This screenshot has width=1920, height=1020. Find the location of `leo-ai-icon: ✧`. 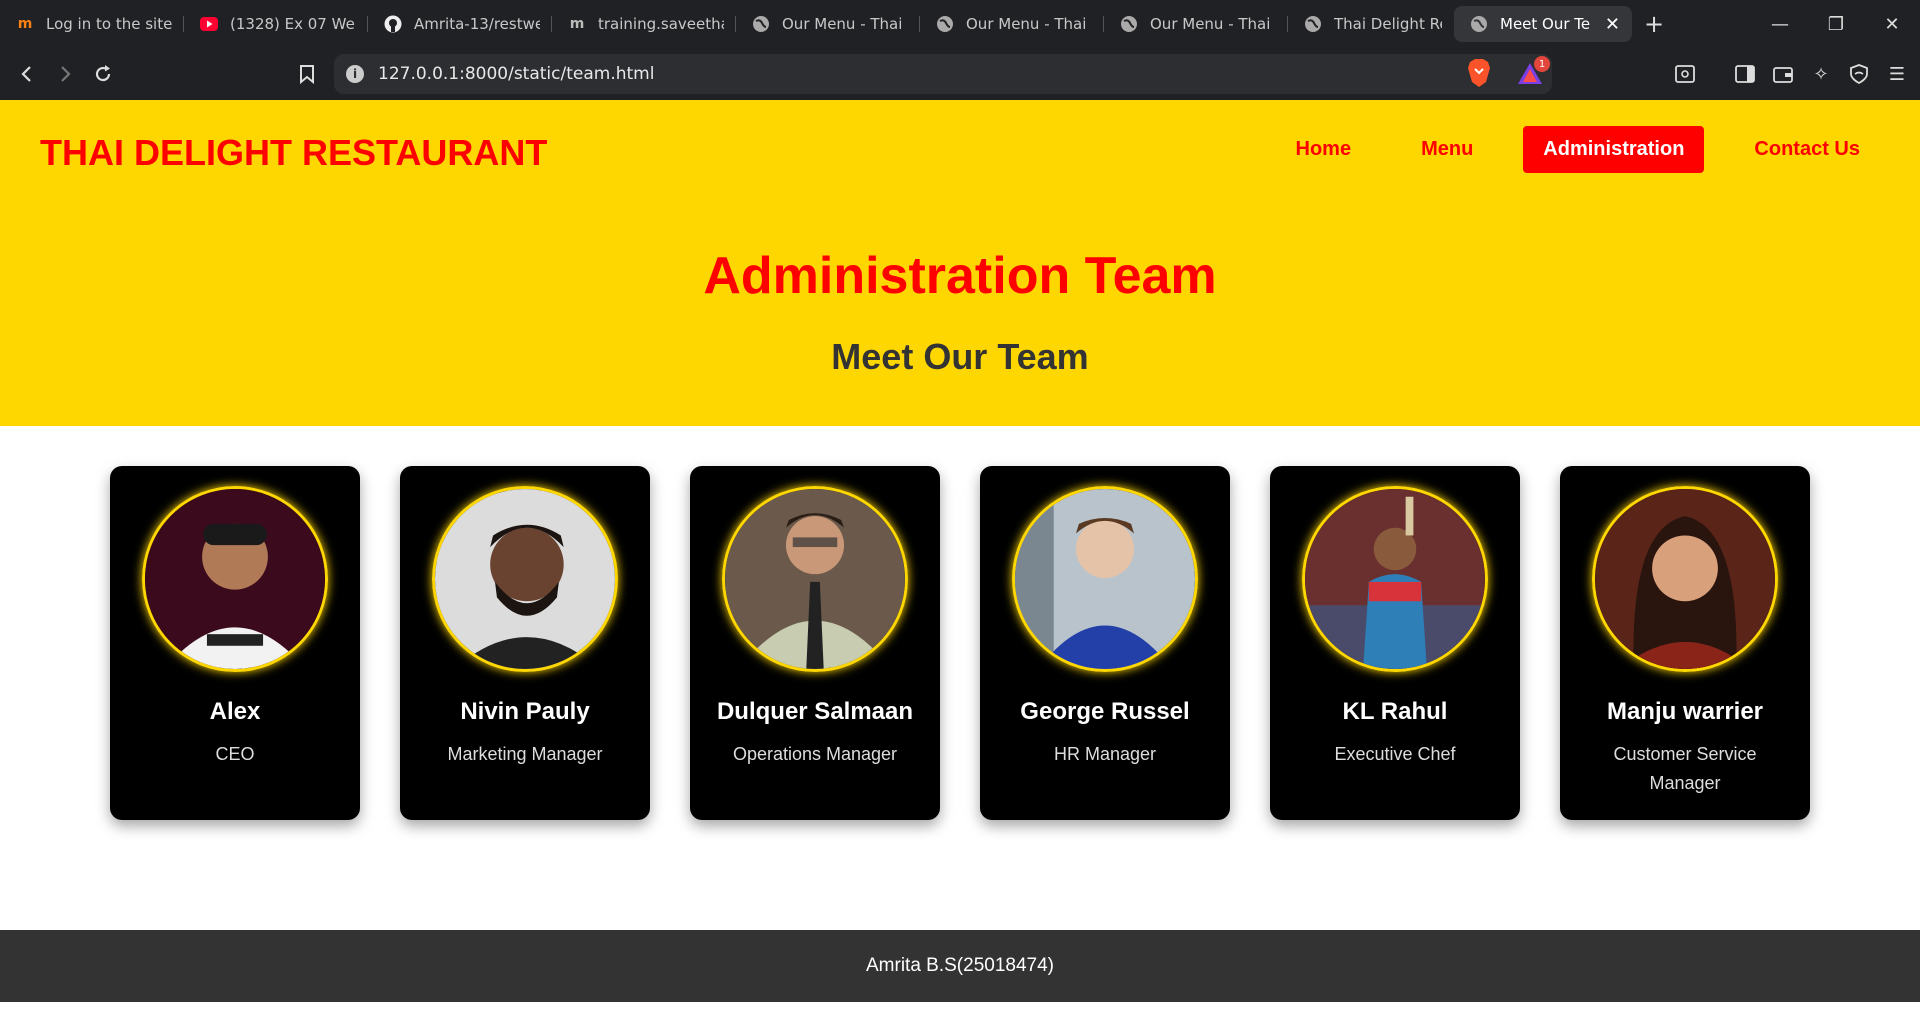

leo-ai-icon: ✧ is located at coordinates (1821, 74).